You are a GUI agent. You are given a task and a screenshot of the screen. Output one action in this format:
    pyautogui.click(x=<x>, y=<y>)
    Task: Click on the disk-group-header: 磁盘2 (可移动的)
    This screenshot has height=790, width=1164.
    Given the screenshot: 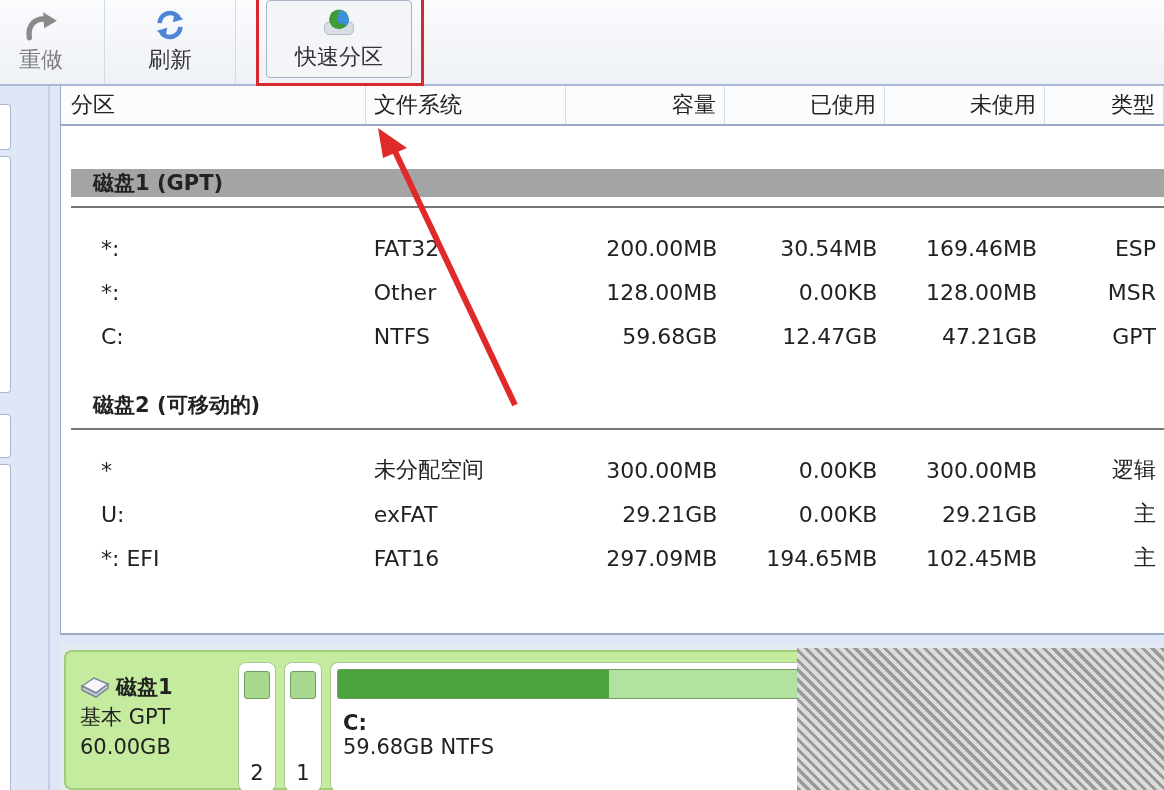 What is the action you would take?
    pyautogui.click(x=617, y=405)
    